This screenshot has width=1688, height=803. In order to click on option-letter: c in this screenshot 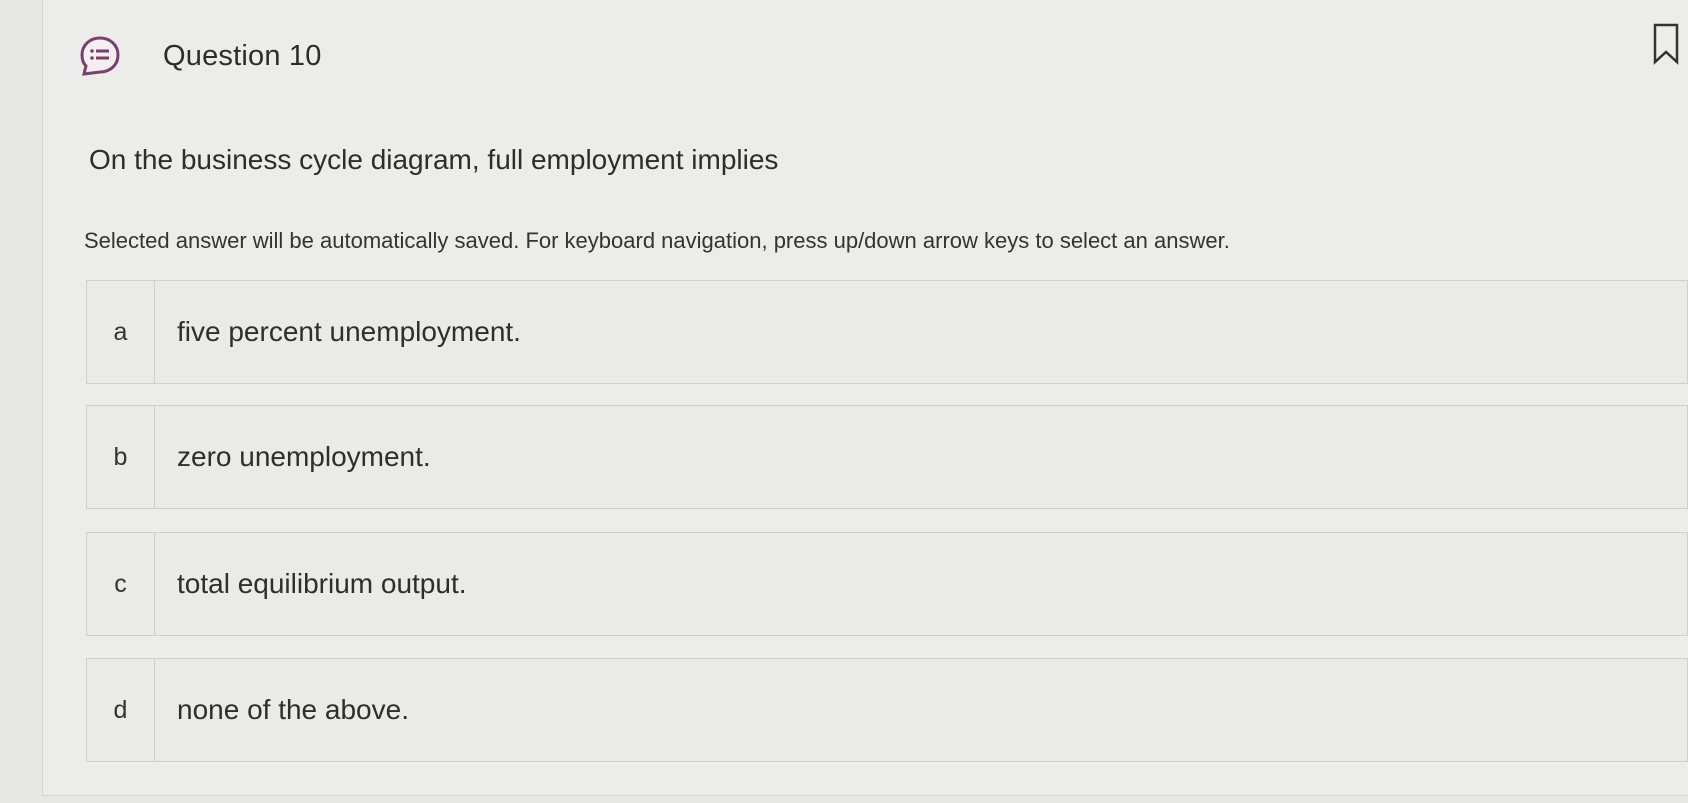, I will do `click(121, 584)`.